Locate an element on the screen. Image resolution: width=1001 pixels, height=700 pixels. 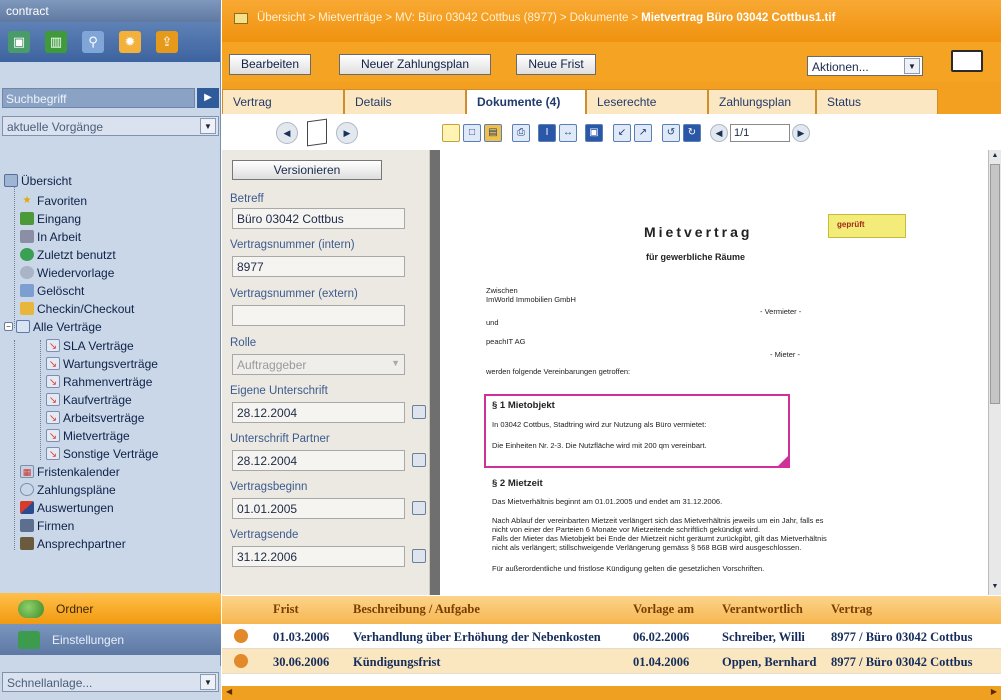
column-header: Frist is located at coordinates (286, 609).